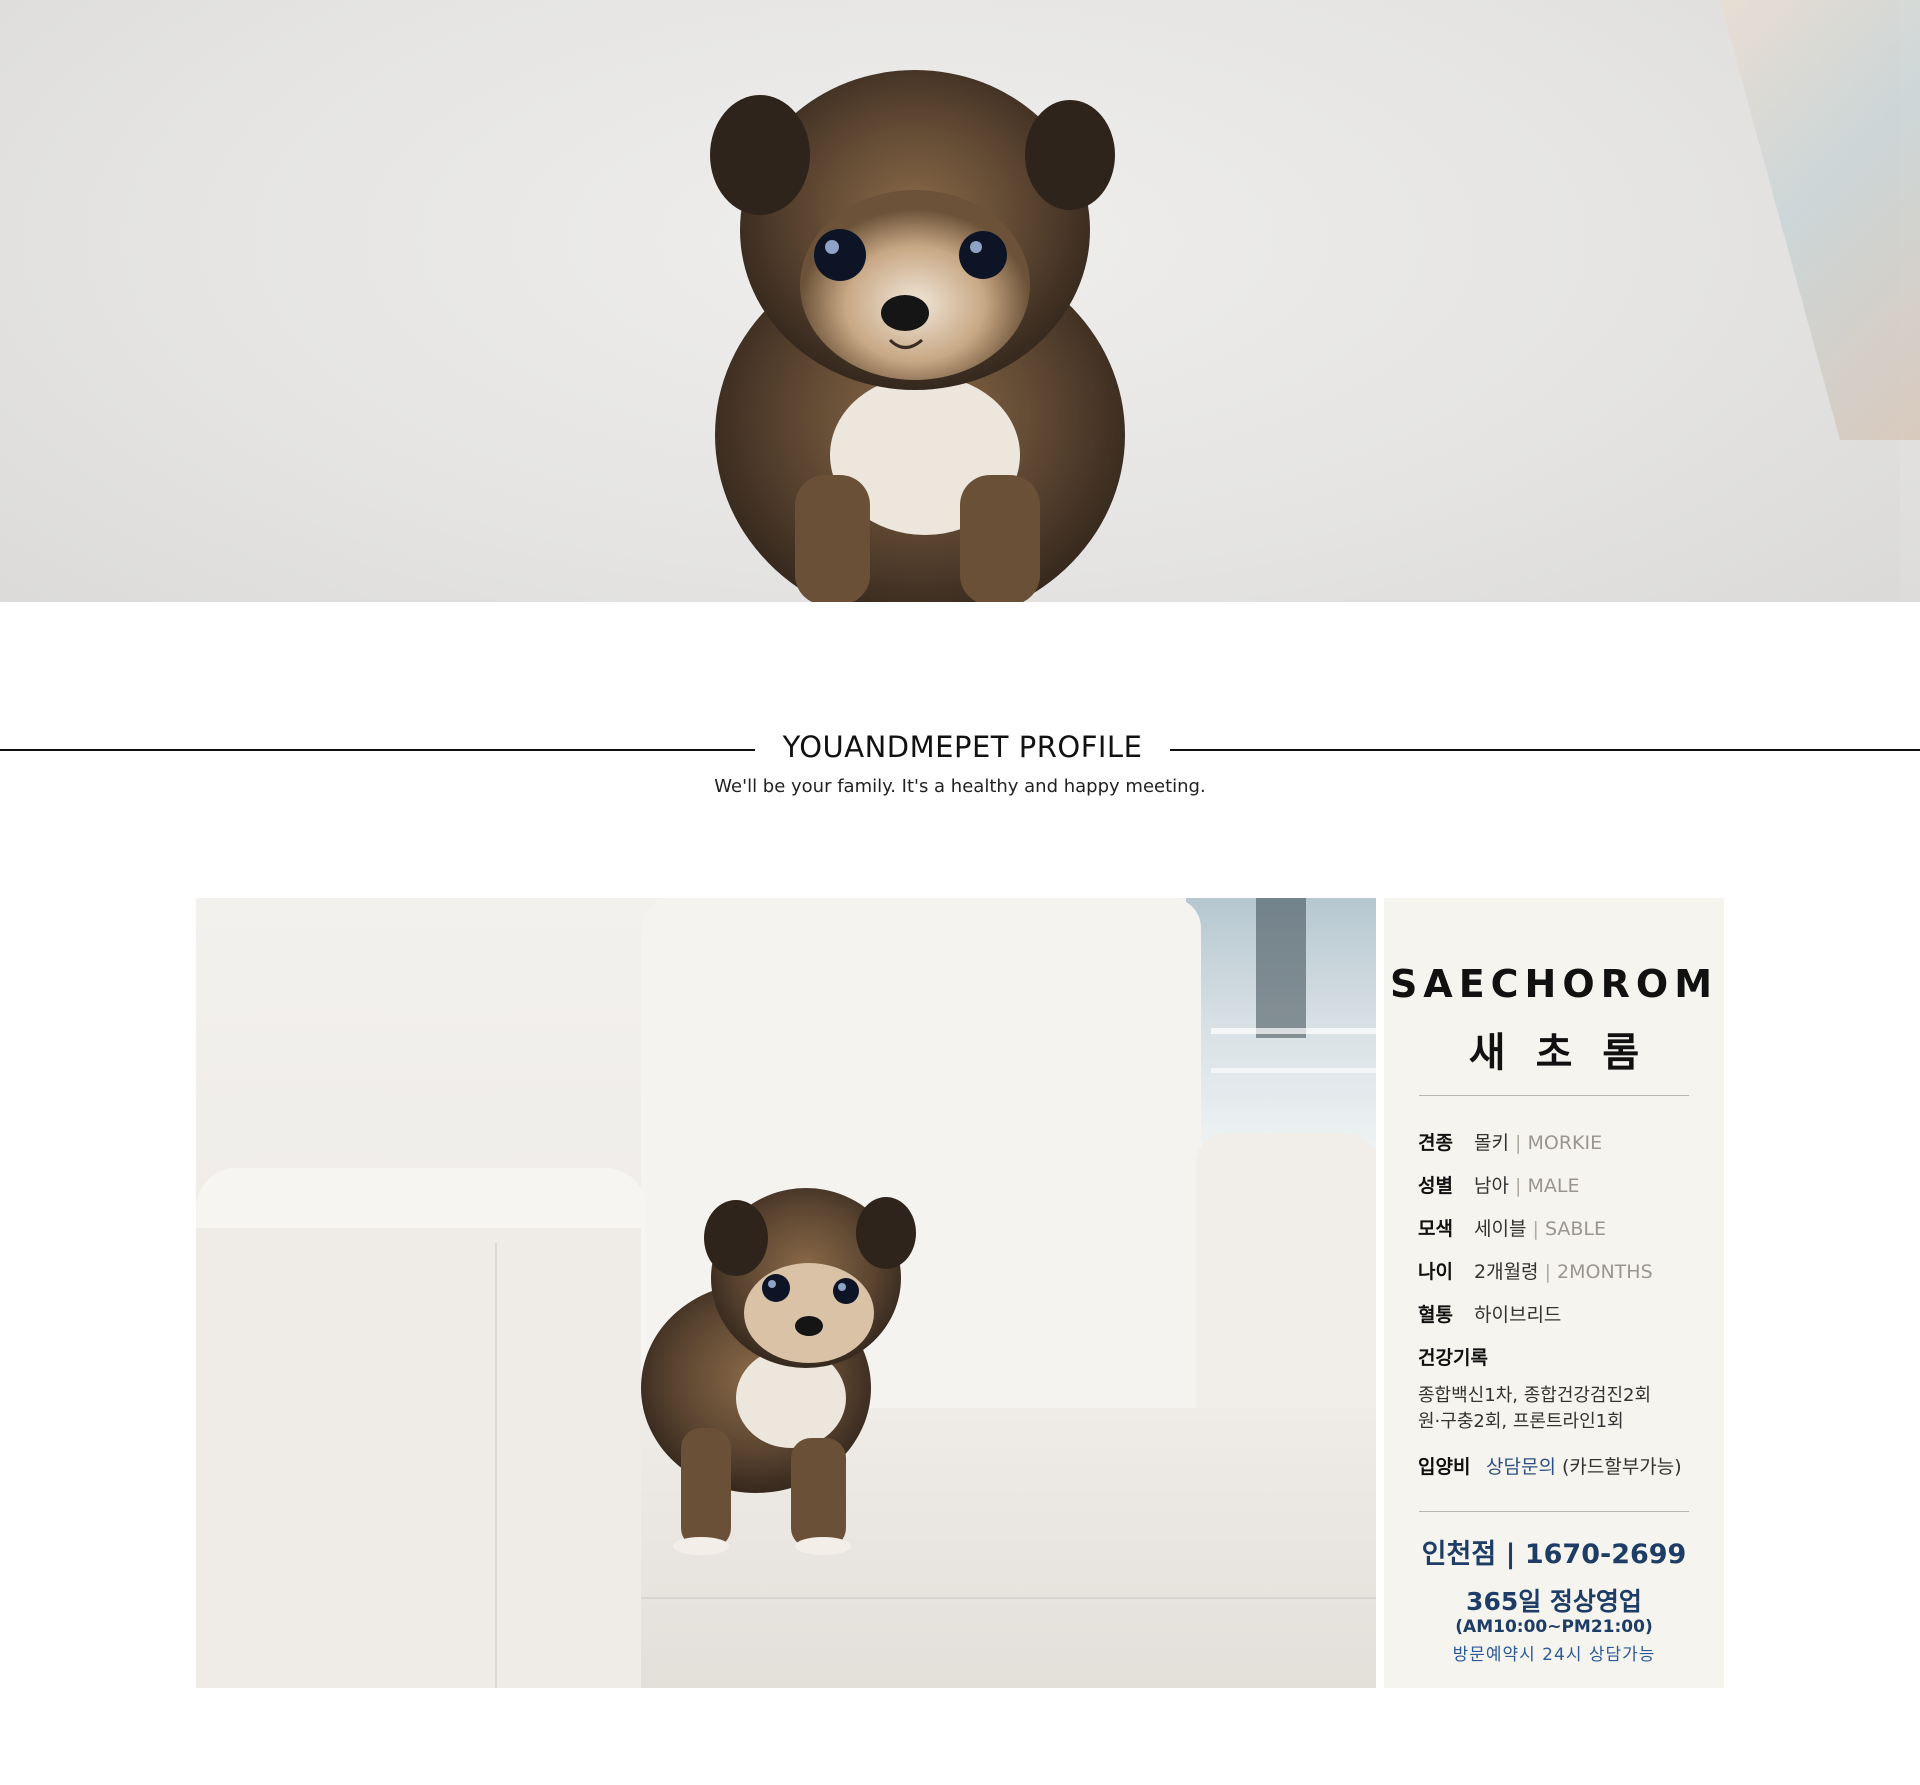  What do you see at coordinates (1545, 750) in the screenshot?
I see `heading-line-right` at bounding box center [1545, 750].